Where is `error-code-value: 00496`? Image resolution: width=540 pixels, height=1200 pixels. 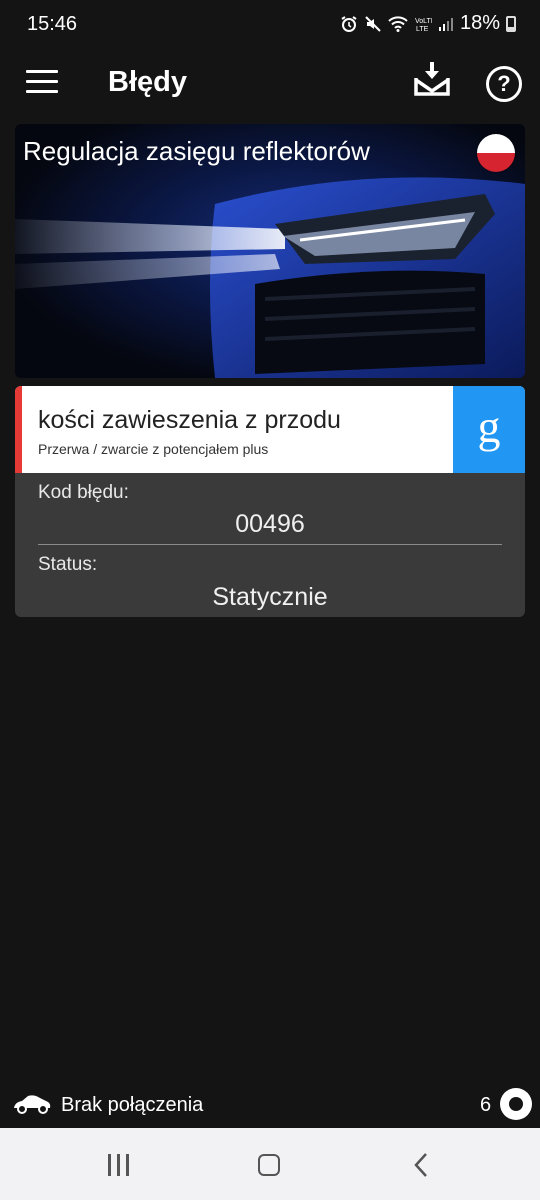
error-code-value: 00496 is located at coordinates (270, 524).